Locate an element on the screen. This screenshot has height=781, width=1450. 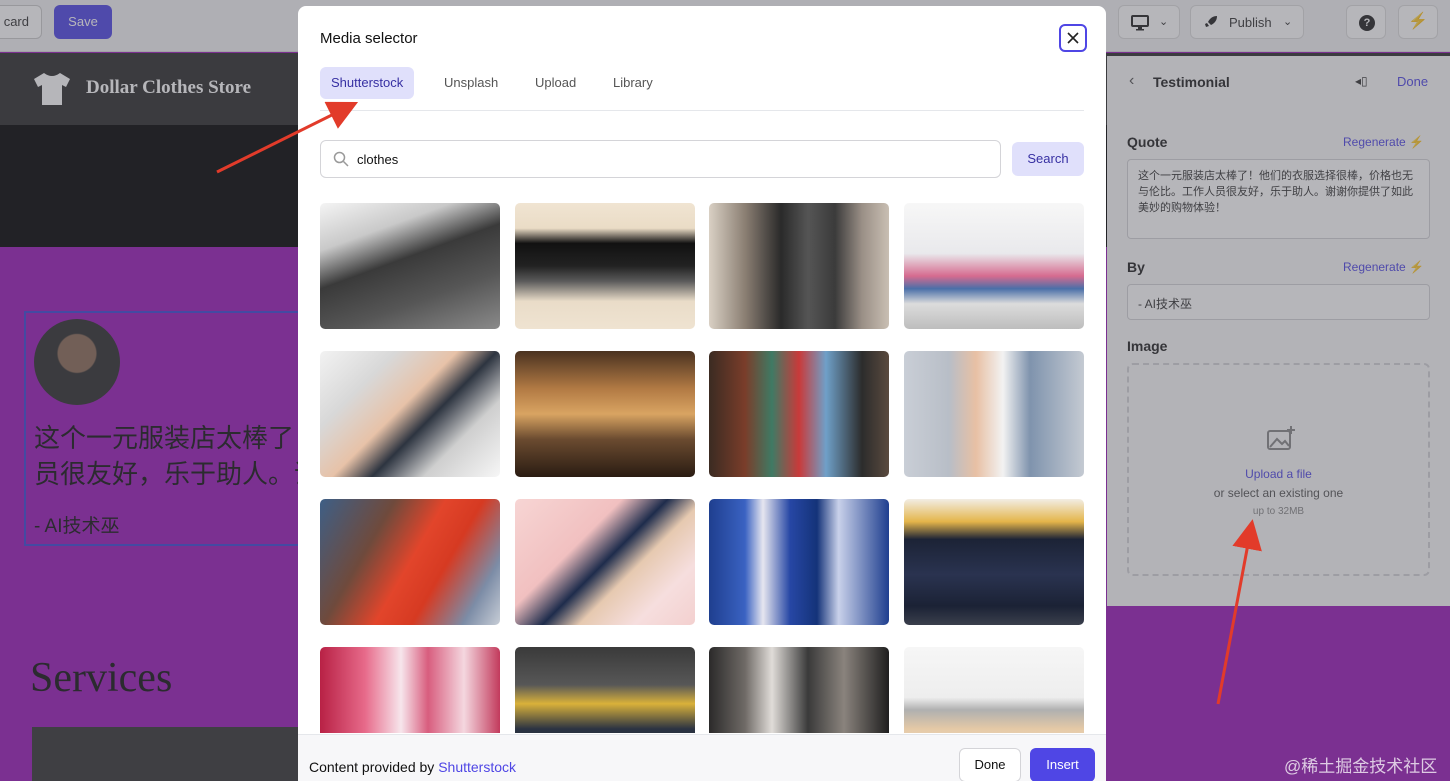
image-result-hangers-yellow-jacket is located at coordinates (604, 690).